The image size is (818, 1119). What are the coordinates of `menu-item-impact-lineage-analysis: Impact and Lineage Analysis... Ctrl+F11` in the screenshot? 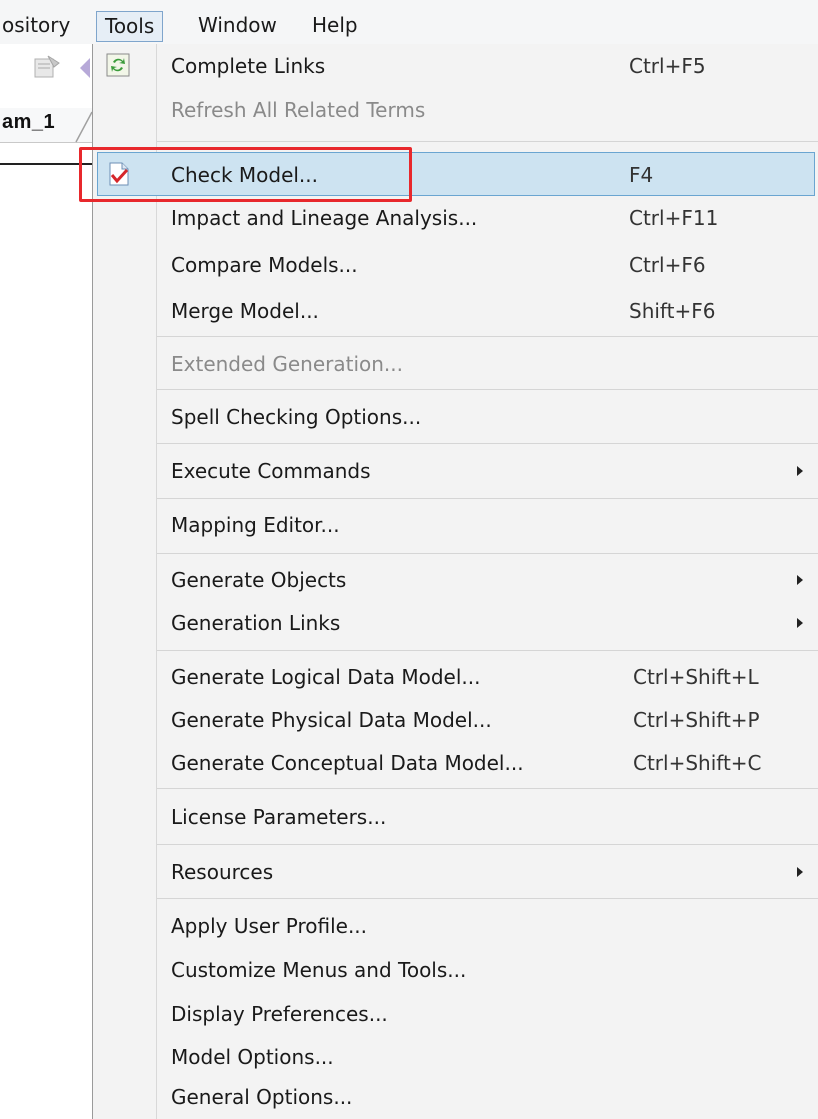 It's located at (456, 218).